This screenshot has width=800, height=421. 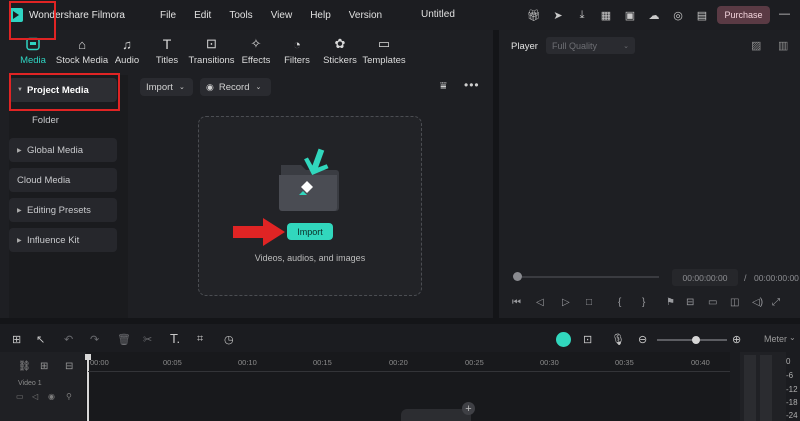 What do you see at coordinates (779, 302) in the screenshot?
I see `fullscreen-icon: ⤢` at bounding box center [779, 302].